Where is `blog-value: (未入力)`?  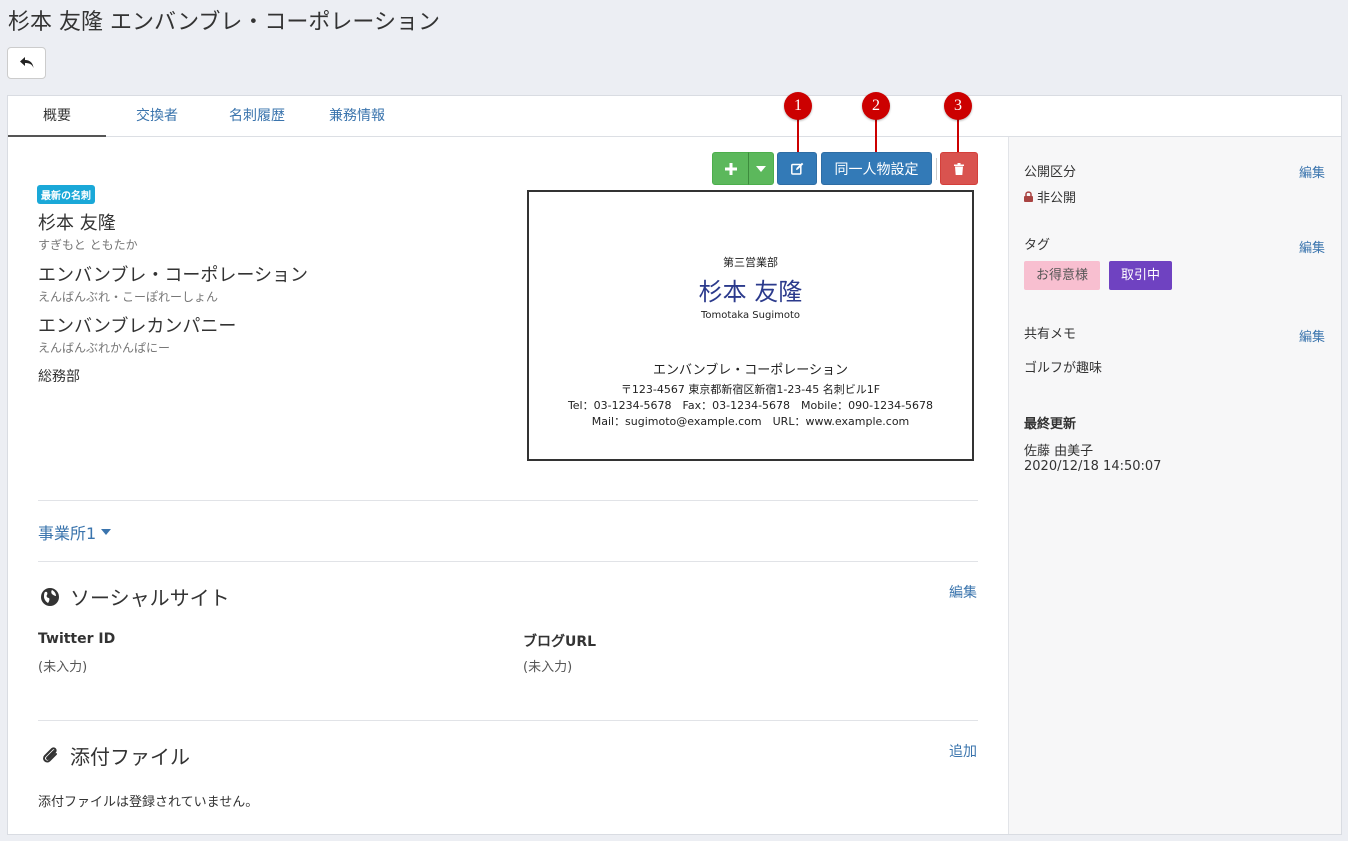
blog-value: (未入力) is located at coordinates (548, 667).